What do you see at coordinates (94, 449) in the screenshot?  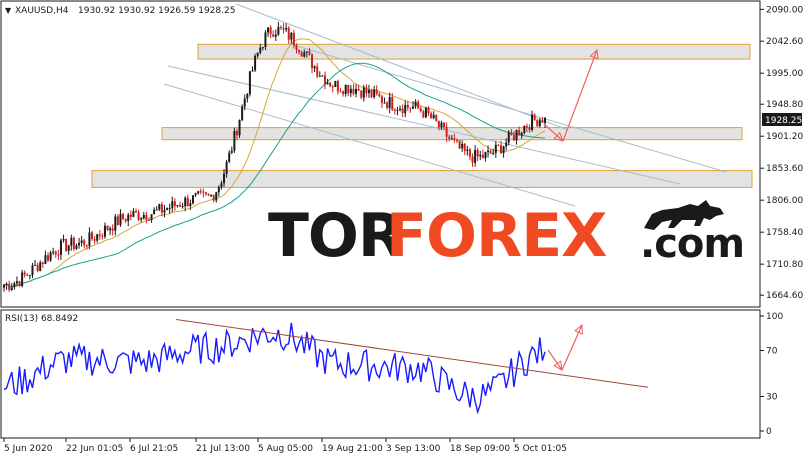 I see `time-tick-label: 22 Jun 01:05` at bounding box center [94, 449].